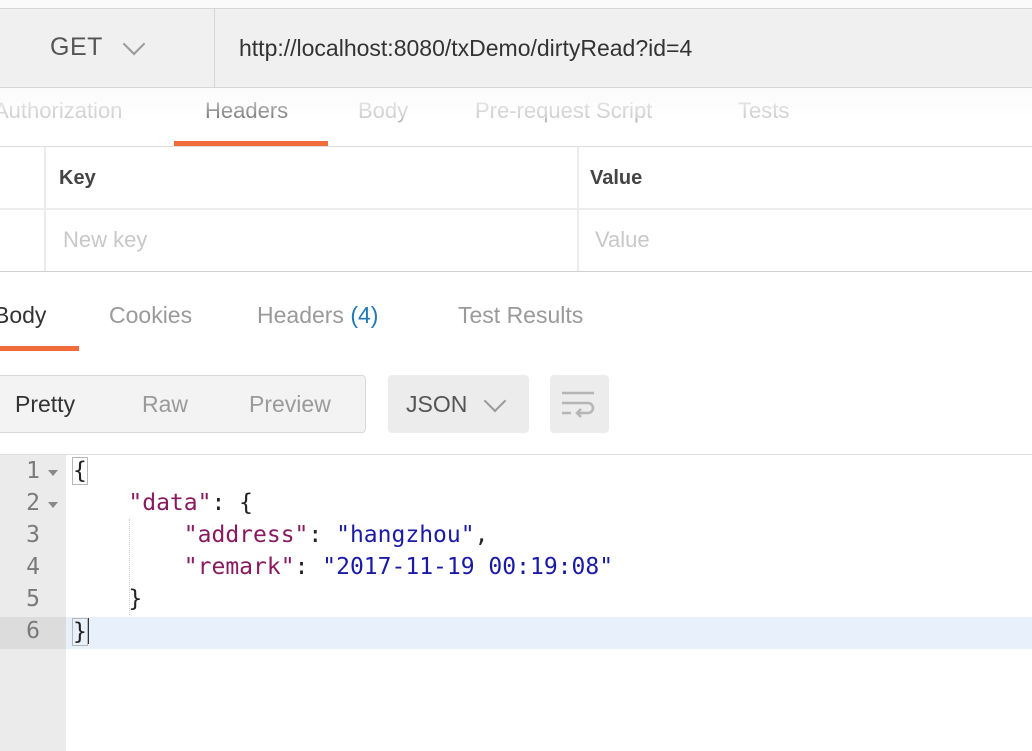 The image size is (1032, 751). Describe the element at coordinates (129, 567) in the screenshot. I see `indent-guide` at that location.